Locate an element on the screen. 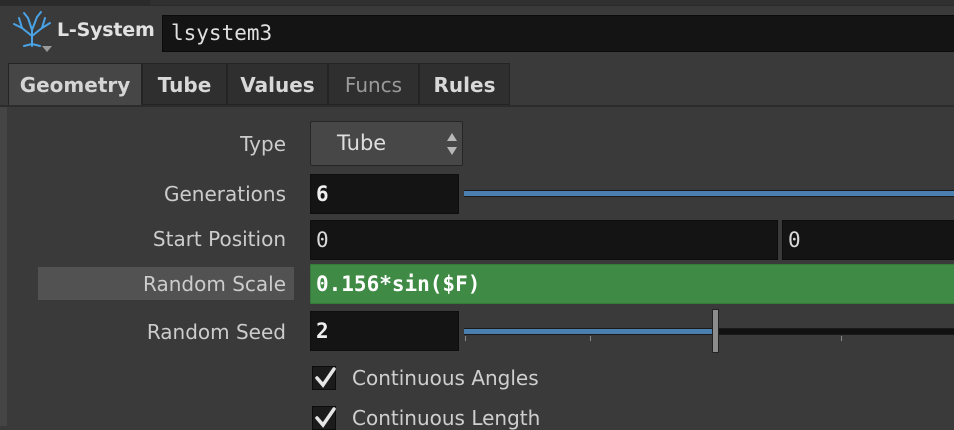 Image resolution: width=954 pixels, height=430 pixels. start-position-x-field: 0 is located at coordinates (544, 240).